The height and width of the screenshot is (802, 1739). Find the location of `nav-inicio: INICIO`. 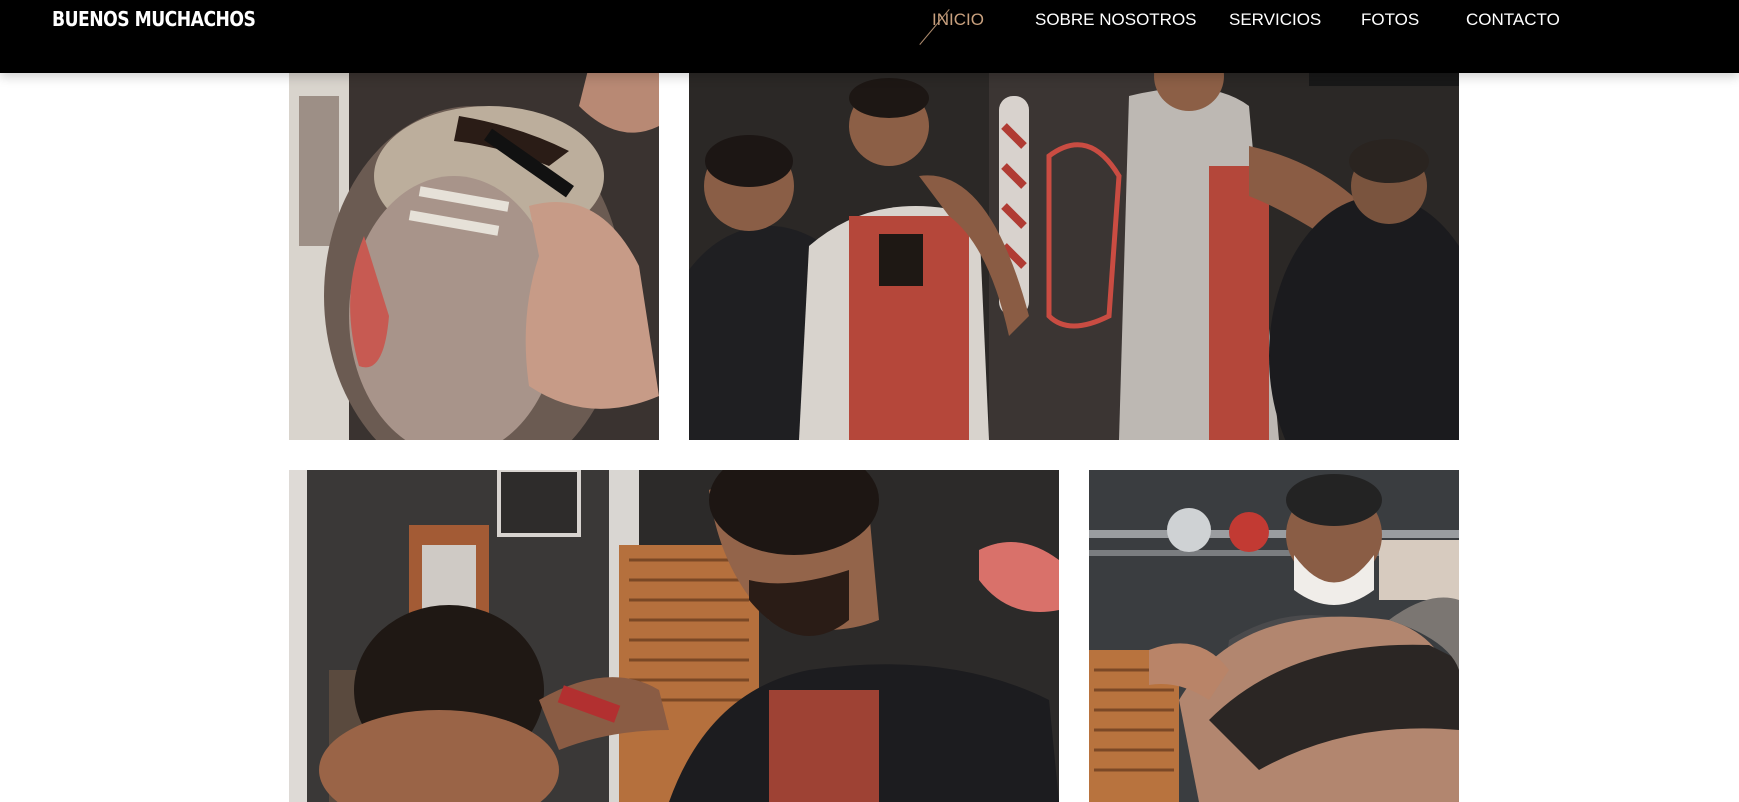

nav-inicio: INICIO is located at coordinates (958, 20).